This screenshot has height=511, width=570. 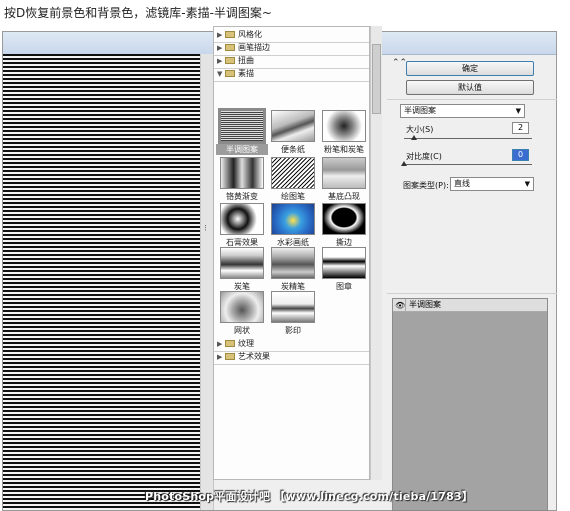 What do you see at coordinates (291, 74) in the screenshot?
I see `filter-folder-3: ▼ 素描` at bounding box center [291, 74].